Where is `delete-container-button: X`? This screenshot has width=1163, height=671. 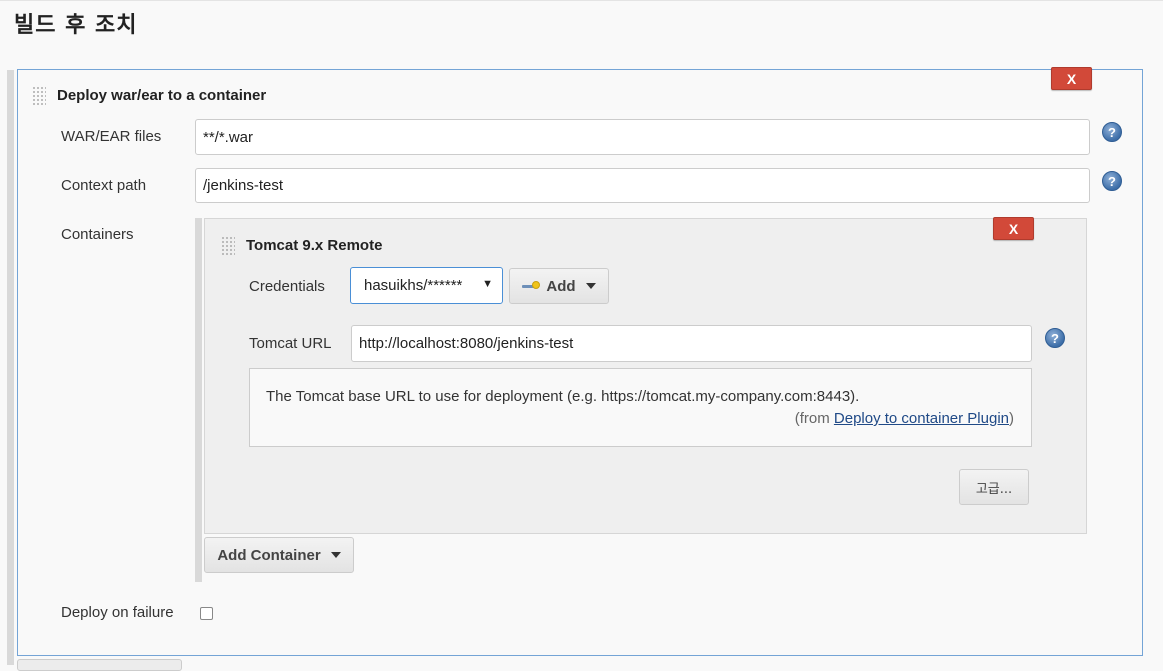
delete-container-button: X is located at coordinates (1013, 228).